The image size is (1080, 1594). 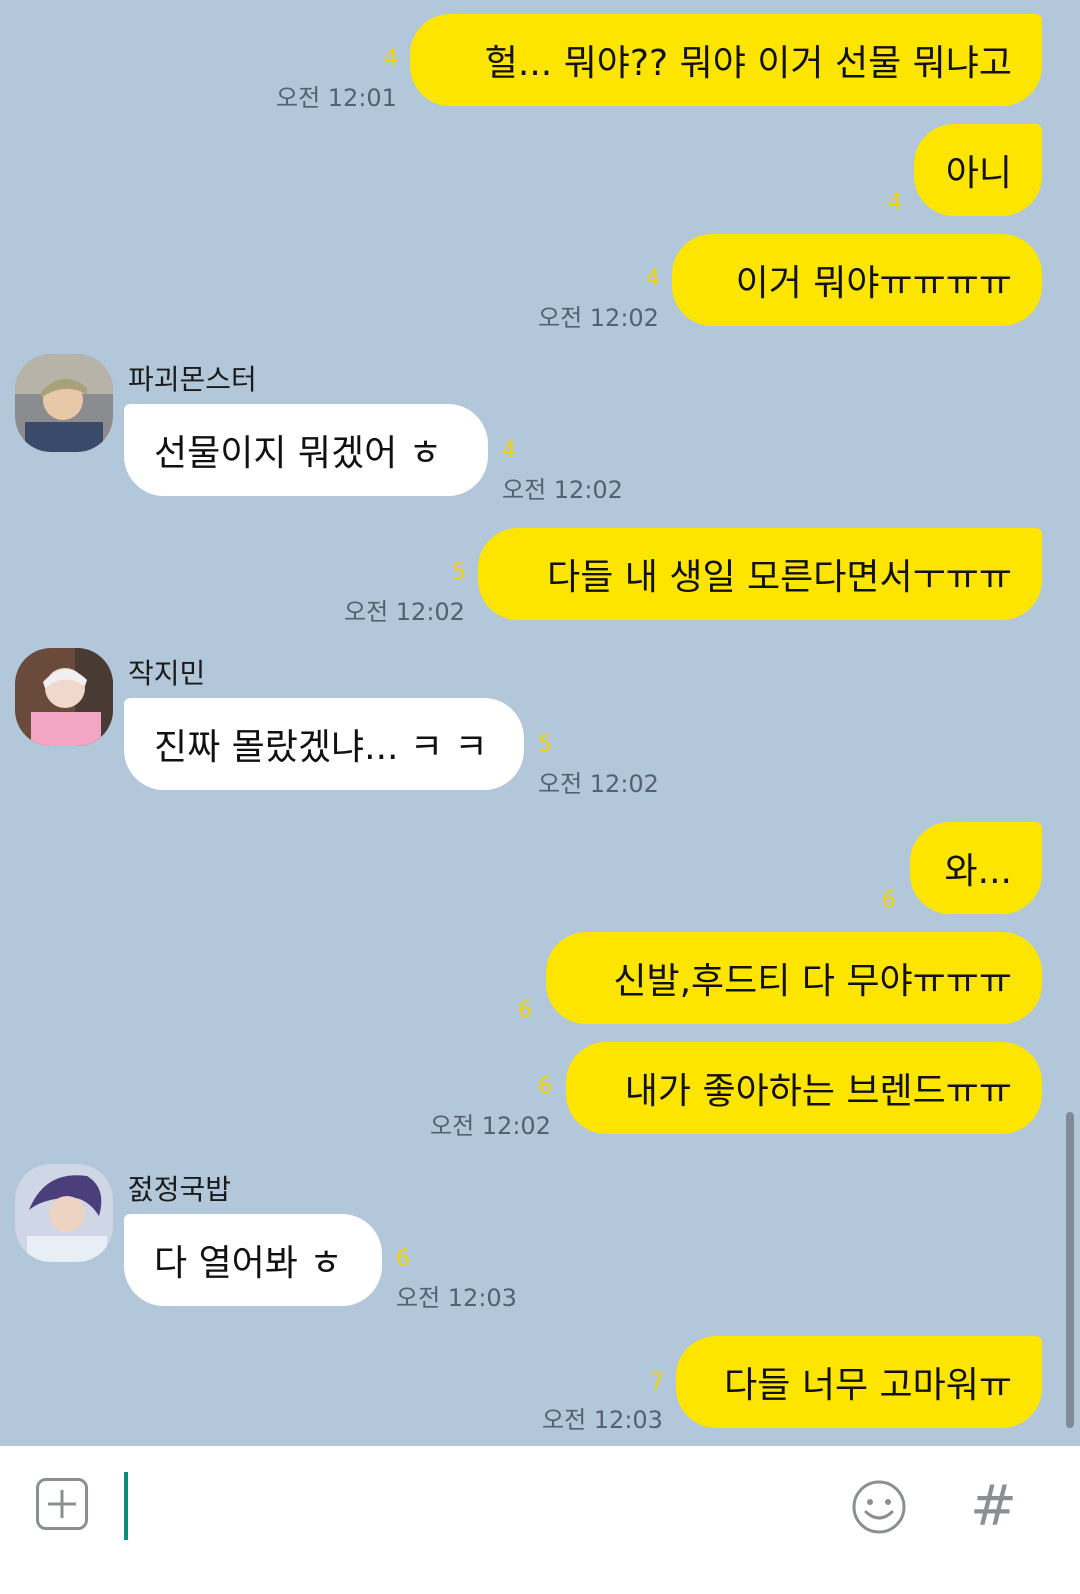 What do you see at coordinates (794, 978) in the screenshot?
I see `my-message-bubble: 신발,후드티 다 무야ㅠㅠㅠ` at bounding box center [794, 978].